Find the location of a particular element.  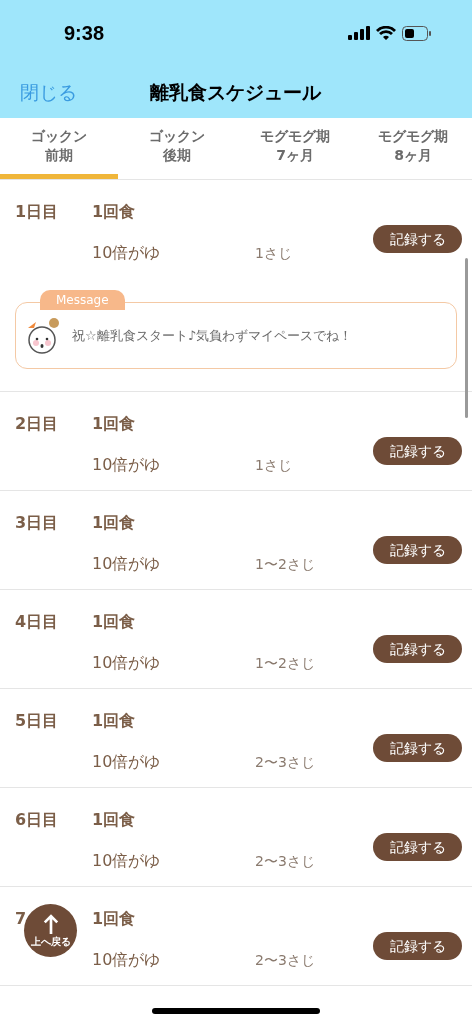

day-label: 6日目 is located at coordinates (37, 820).